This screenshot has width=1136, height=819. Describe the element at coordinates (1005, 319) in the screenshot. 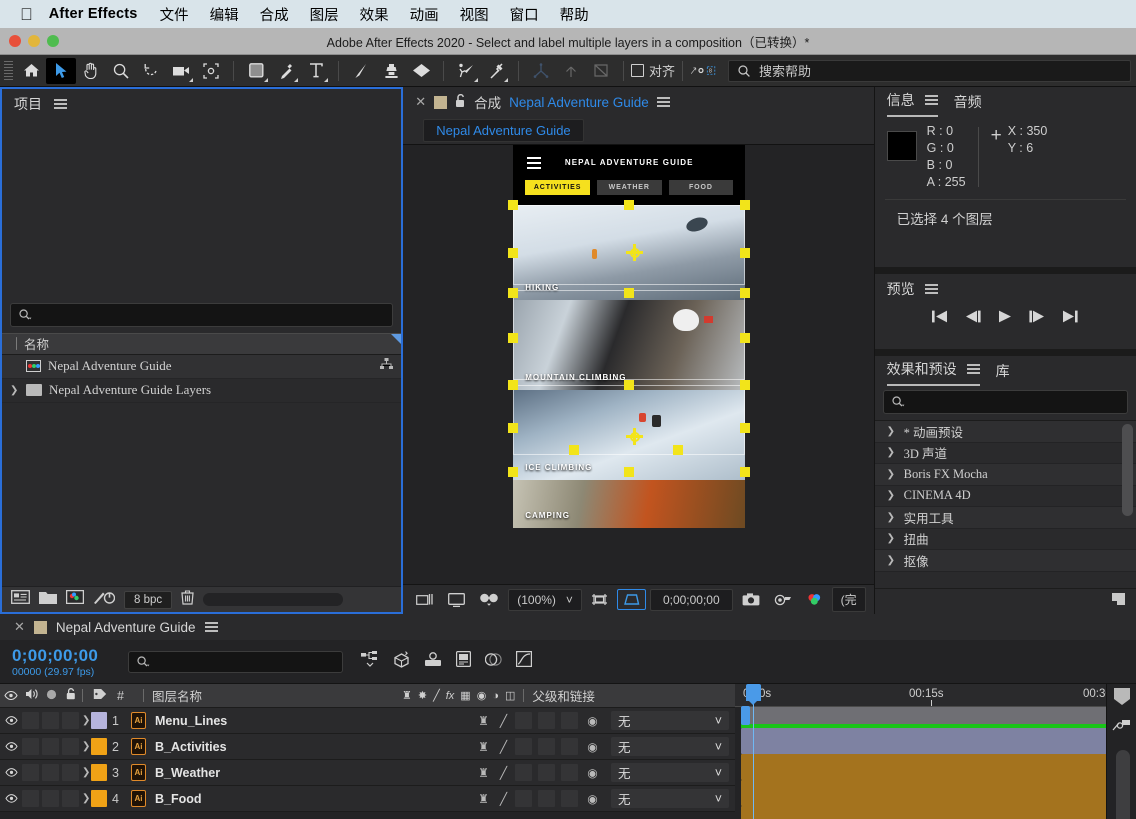

I see `play-icon` at that location.